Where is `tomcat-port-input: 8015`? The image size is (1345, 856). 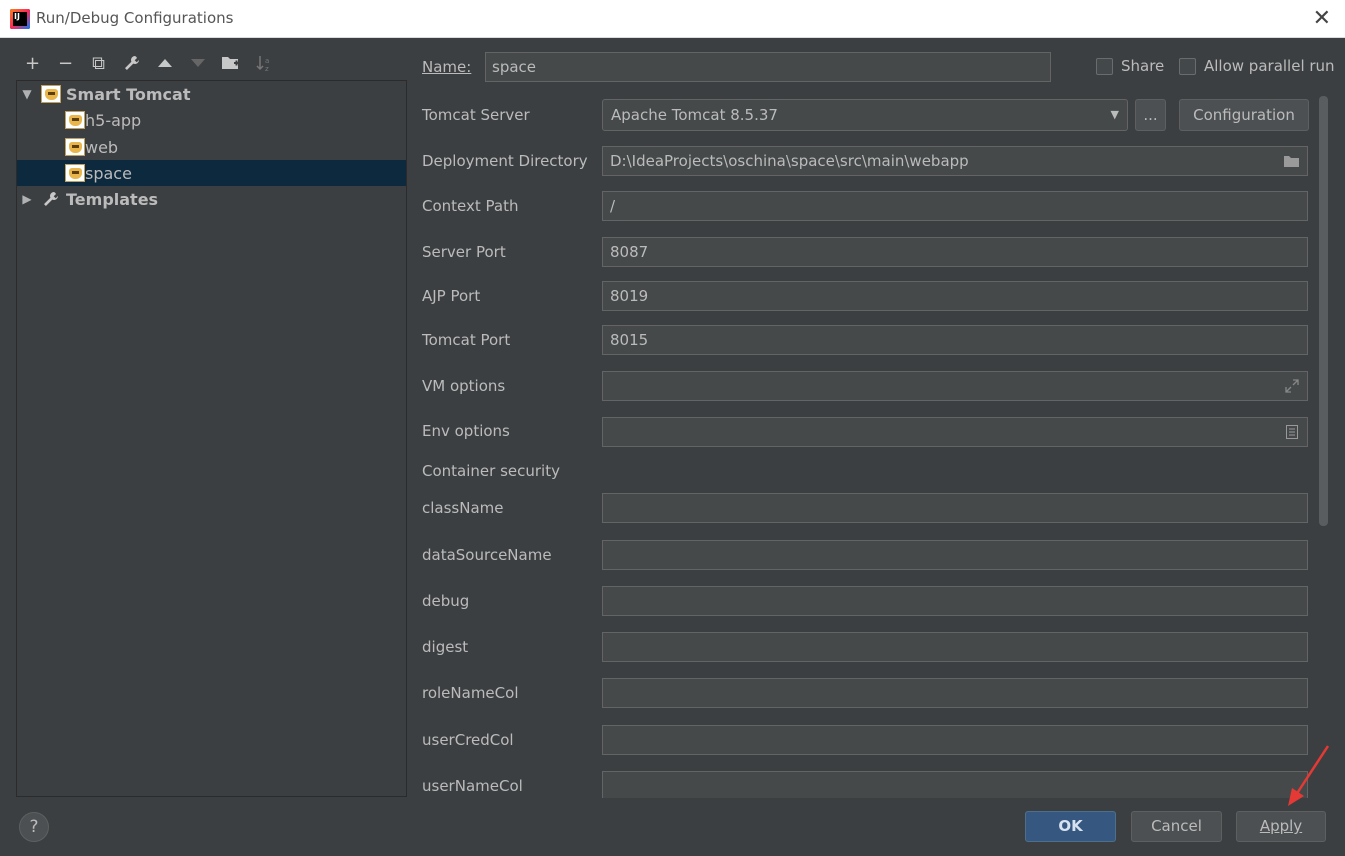 tomcat-port-input: 8015 is located at coordinates (955, 340).